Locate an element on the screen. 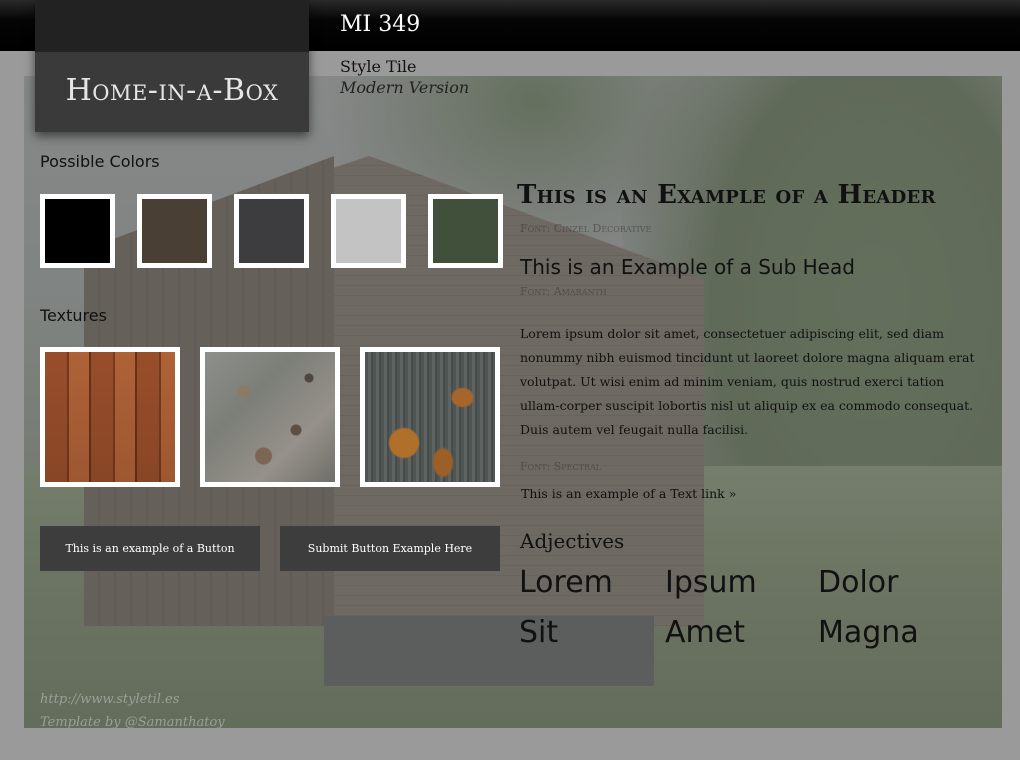 Image resolution: width=1020 pixels, height=760 pixels. style-tile-label: Style Tile is located at coordinates (378, 66).